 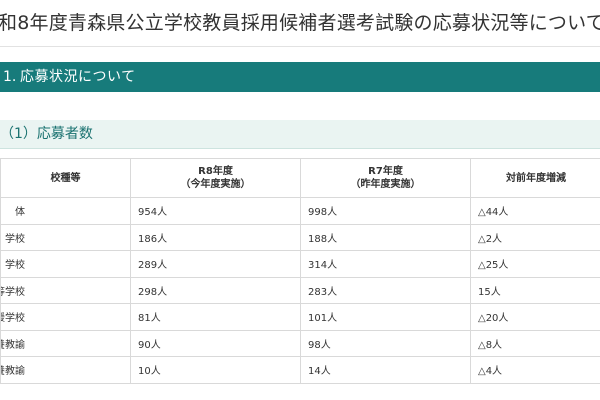 What do you see at coordinates (215, 370) in the screenshot?
I see `cell-r8: 10人` at bounding box center [215, 370].